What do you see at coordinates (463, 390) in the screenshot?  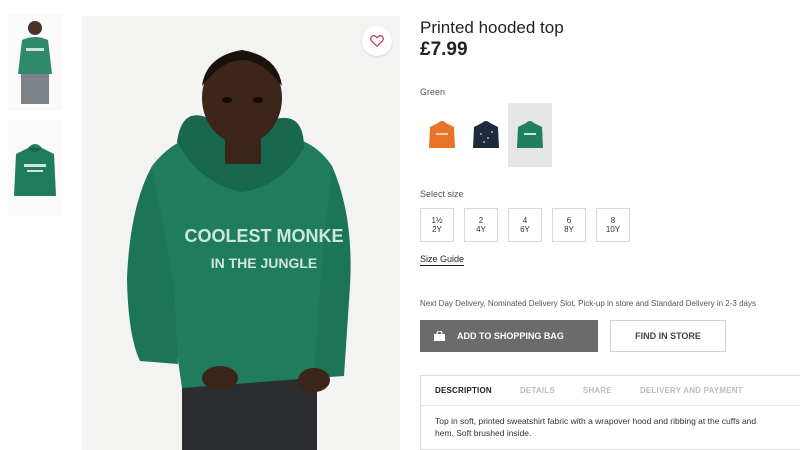 I see `tab-description: DESCRIPTION` at bounding box center [463, 390].